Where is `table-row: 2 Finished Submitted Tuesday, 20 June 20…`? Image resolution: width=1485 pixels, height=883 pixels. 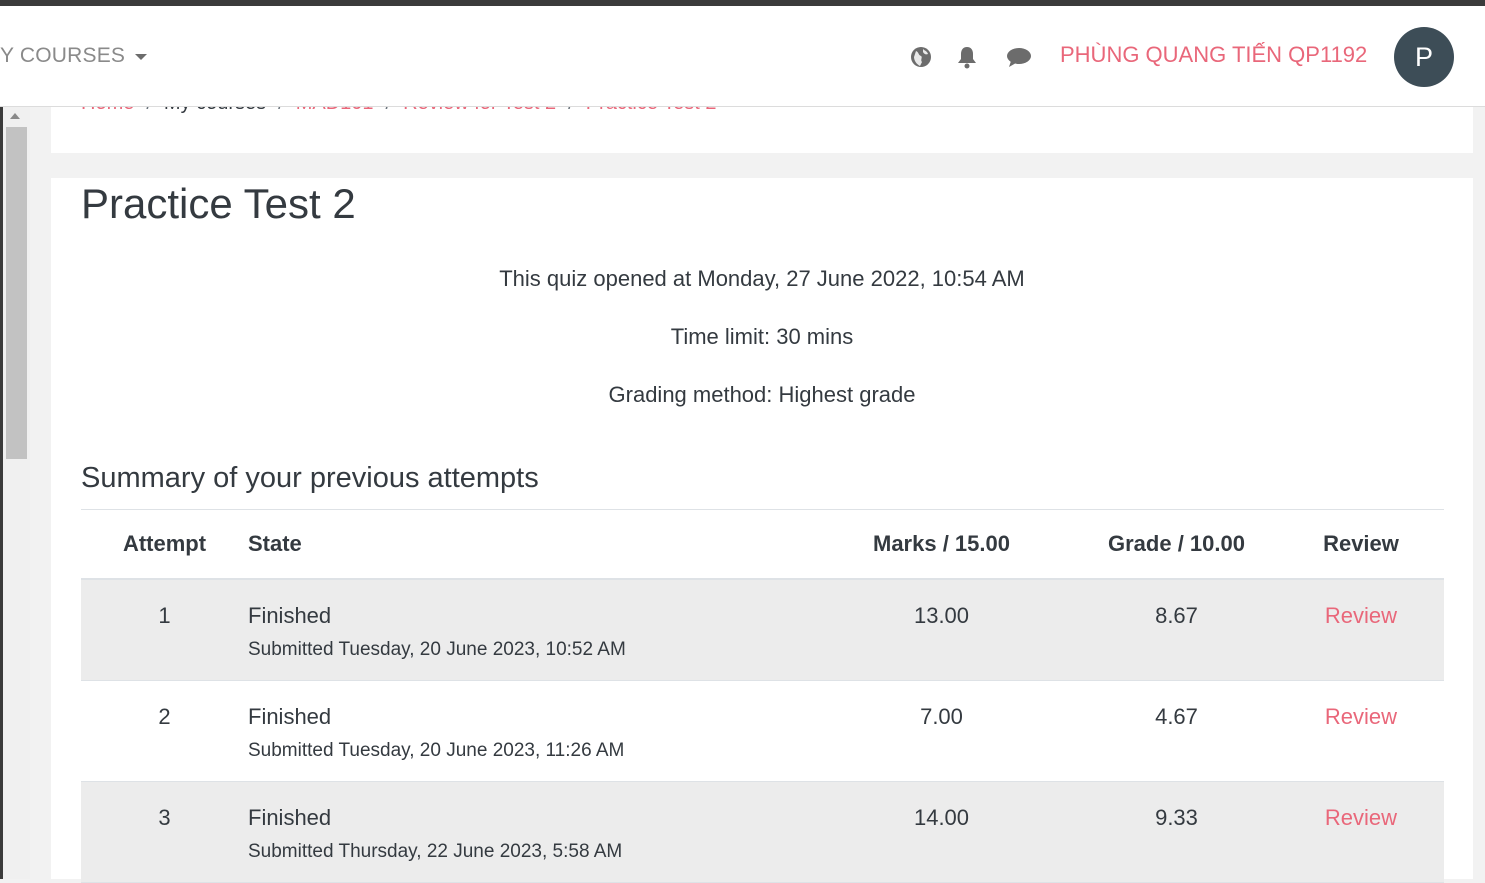 table-row: 2 Finished Submitted Tuesday, 20 June 20… is located at coordinates (762, 731).